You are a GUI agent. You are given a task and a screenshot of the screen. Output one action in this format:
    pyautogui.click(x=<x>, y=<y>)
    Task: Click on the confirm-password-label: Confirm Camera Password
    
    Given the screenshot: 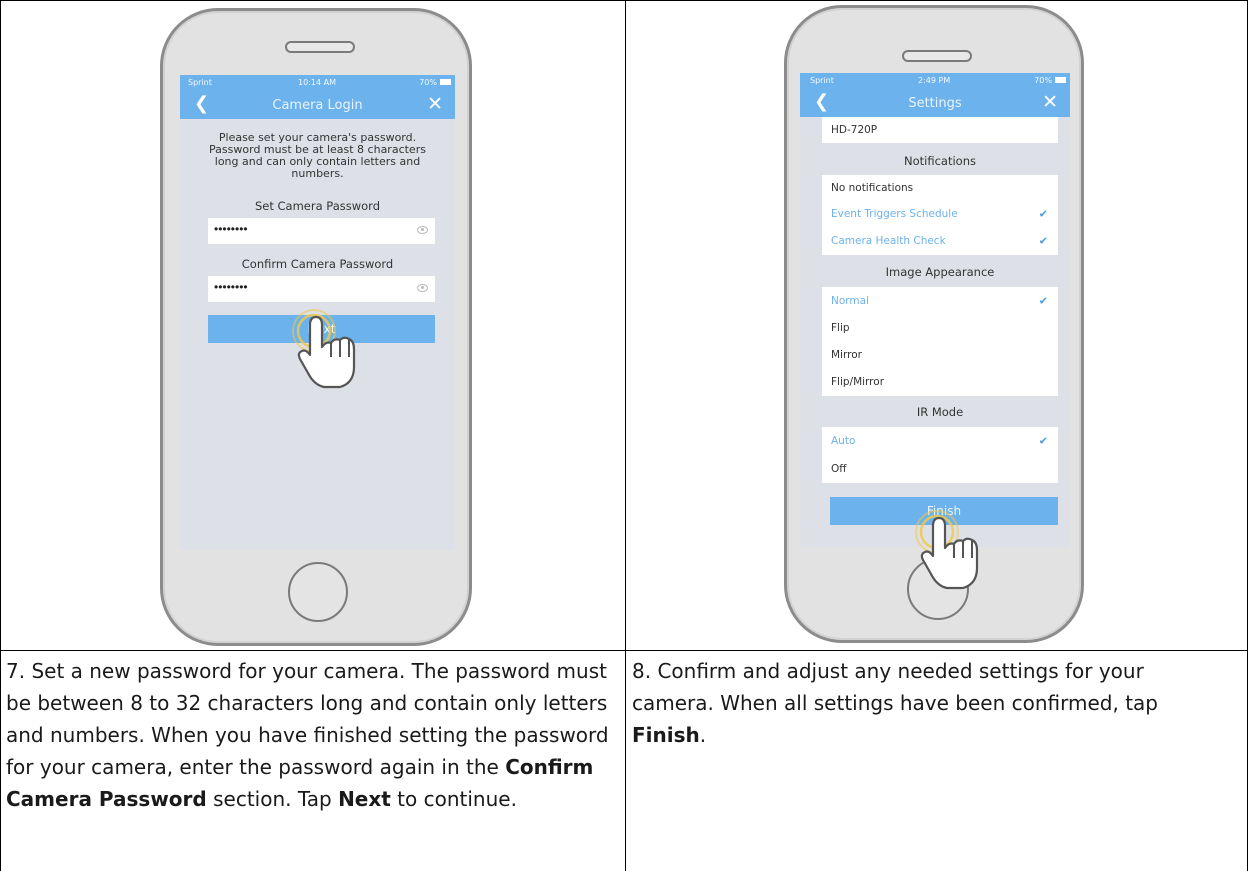 What is the action you would take?
    pyautogui.click(x=317, y=264)
    